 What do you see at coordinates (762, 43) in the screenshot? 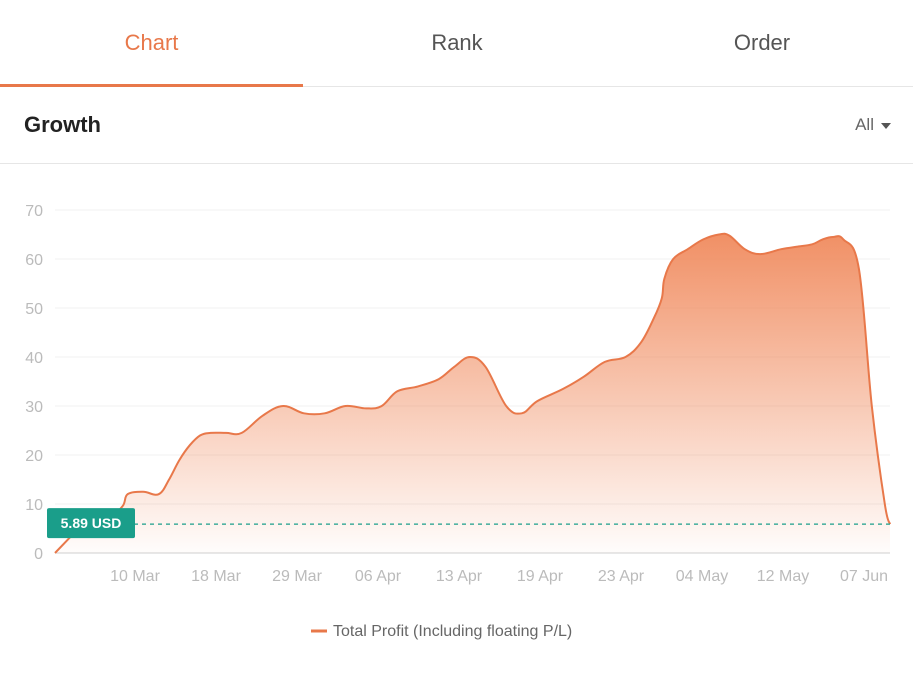
I see `tab-order: Order` at bounding box center [762, 43].